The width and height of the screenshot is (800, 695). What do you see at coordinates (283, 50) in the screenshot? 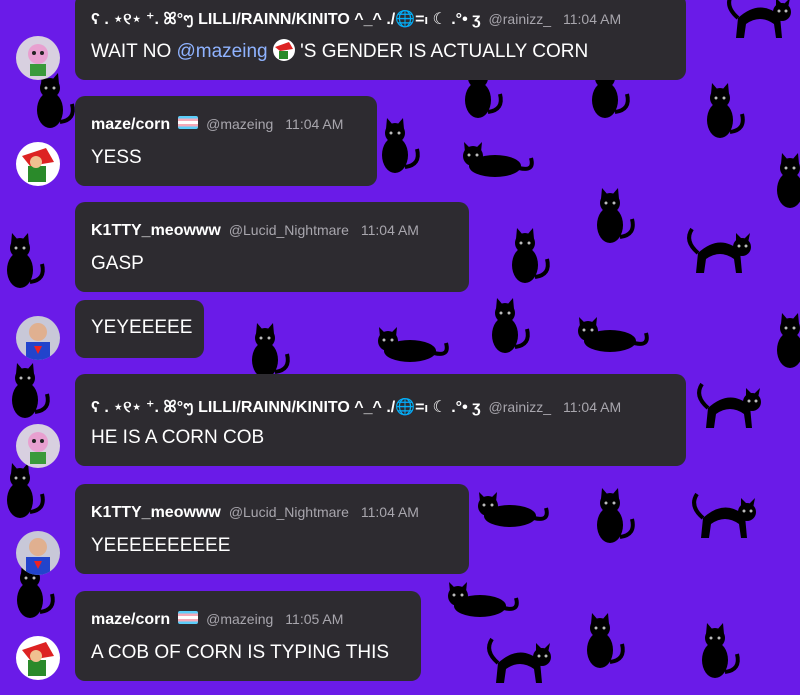
I see `mention-avatar-icon` at bounding box center [283, 50].